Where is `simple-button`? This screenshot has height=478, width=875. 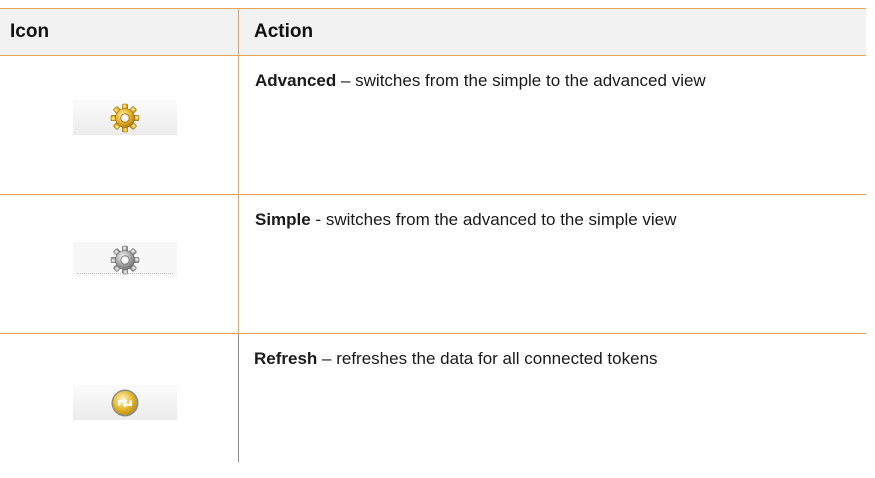 simple-button is located at coordinates (125, 259).